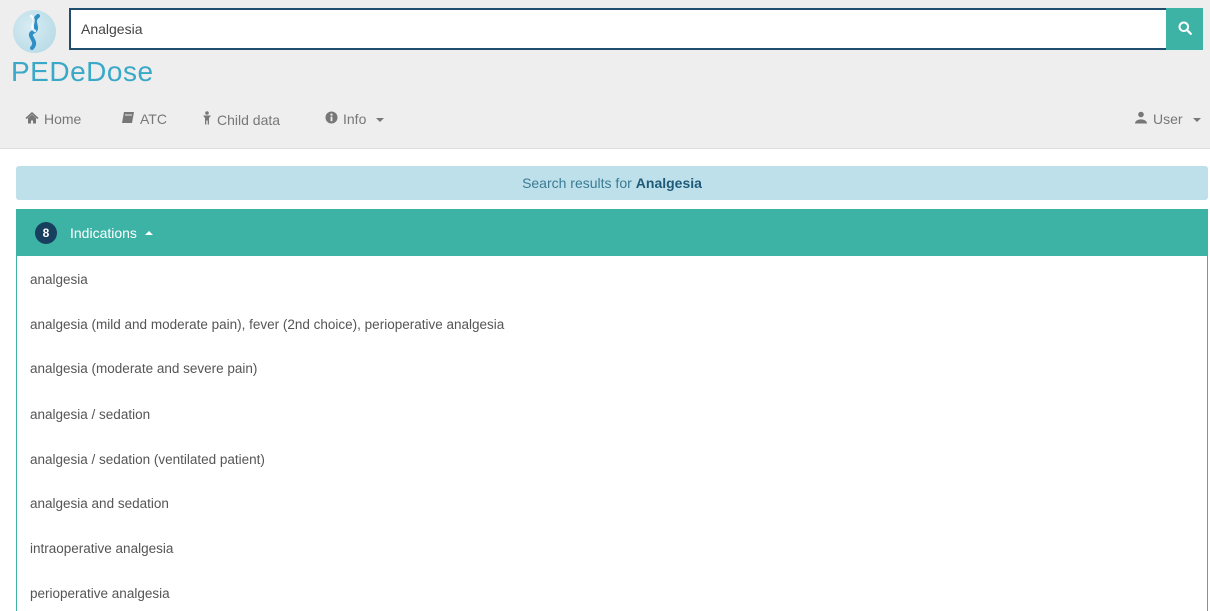 This screenshot has width=1210, height=611. What do you see at coordinates (103, 233) in the screenshot?
I see `panel-title: Indications` at bounding box center [103, 233].